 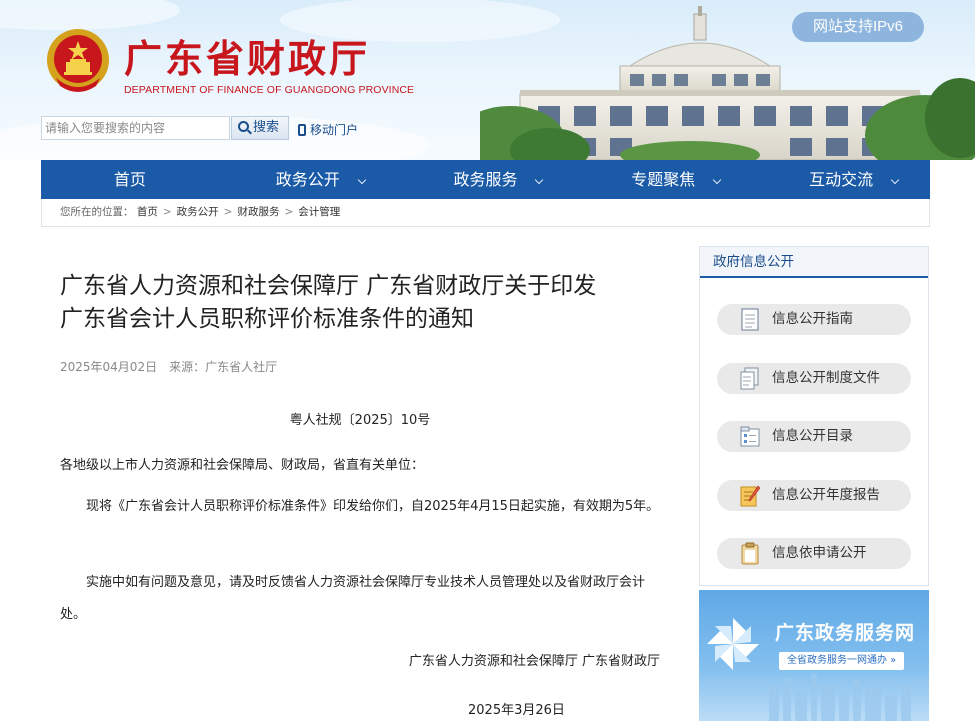 What do you see at coordinates (328, 286) in the screenshot?
I see `article-title-line1: 广东省人力资源和社会保障厅 广东省财政厅关于印发` at bounding box center [328, 286].